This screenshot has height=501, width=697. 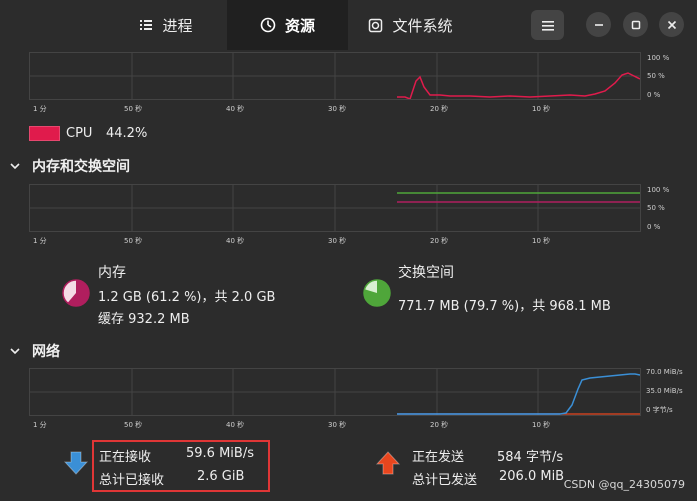 I want to click on memory-x-label-30s: 30 秒, so click(x=337, y=241).